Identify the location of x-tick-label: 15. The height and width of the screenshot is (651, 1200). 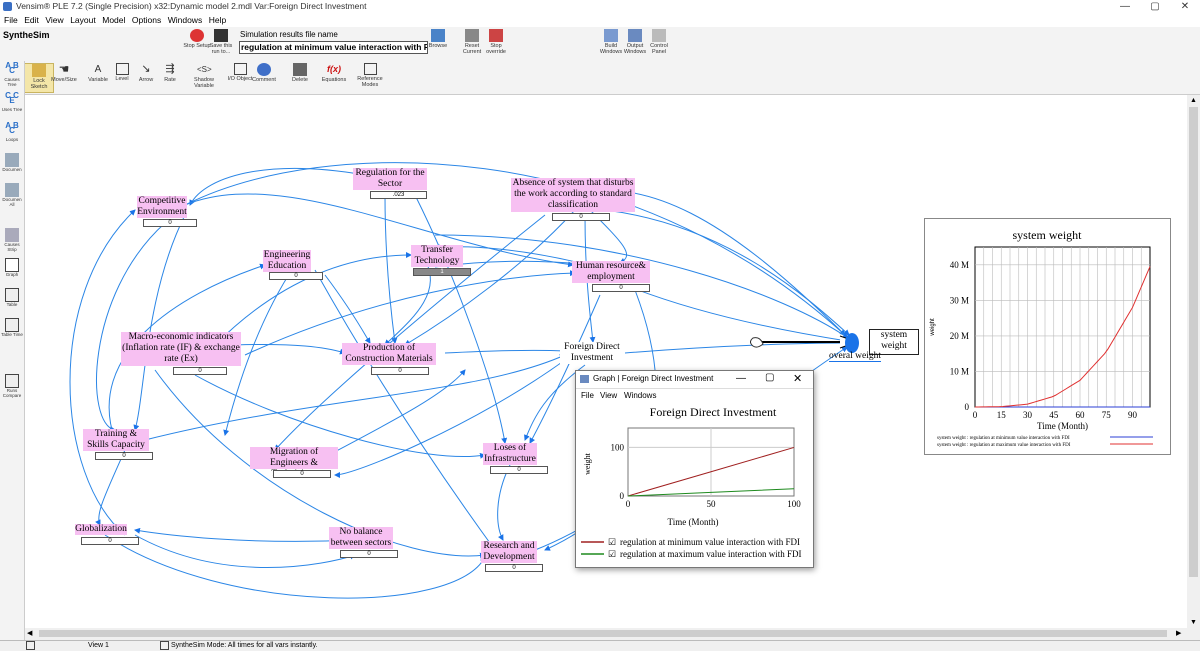
(1002, 415).